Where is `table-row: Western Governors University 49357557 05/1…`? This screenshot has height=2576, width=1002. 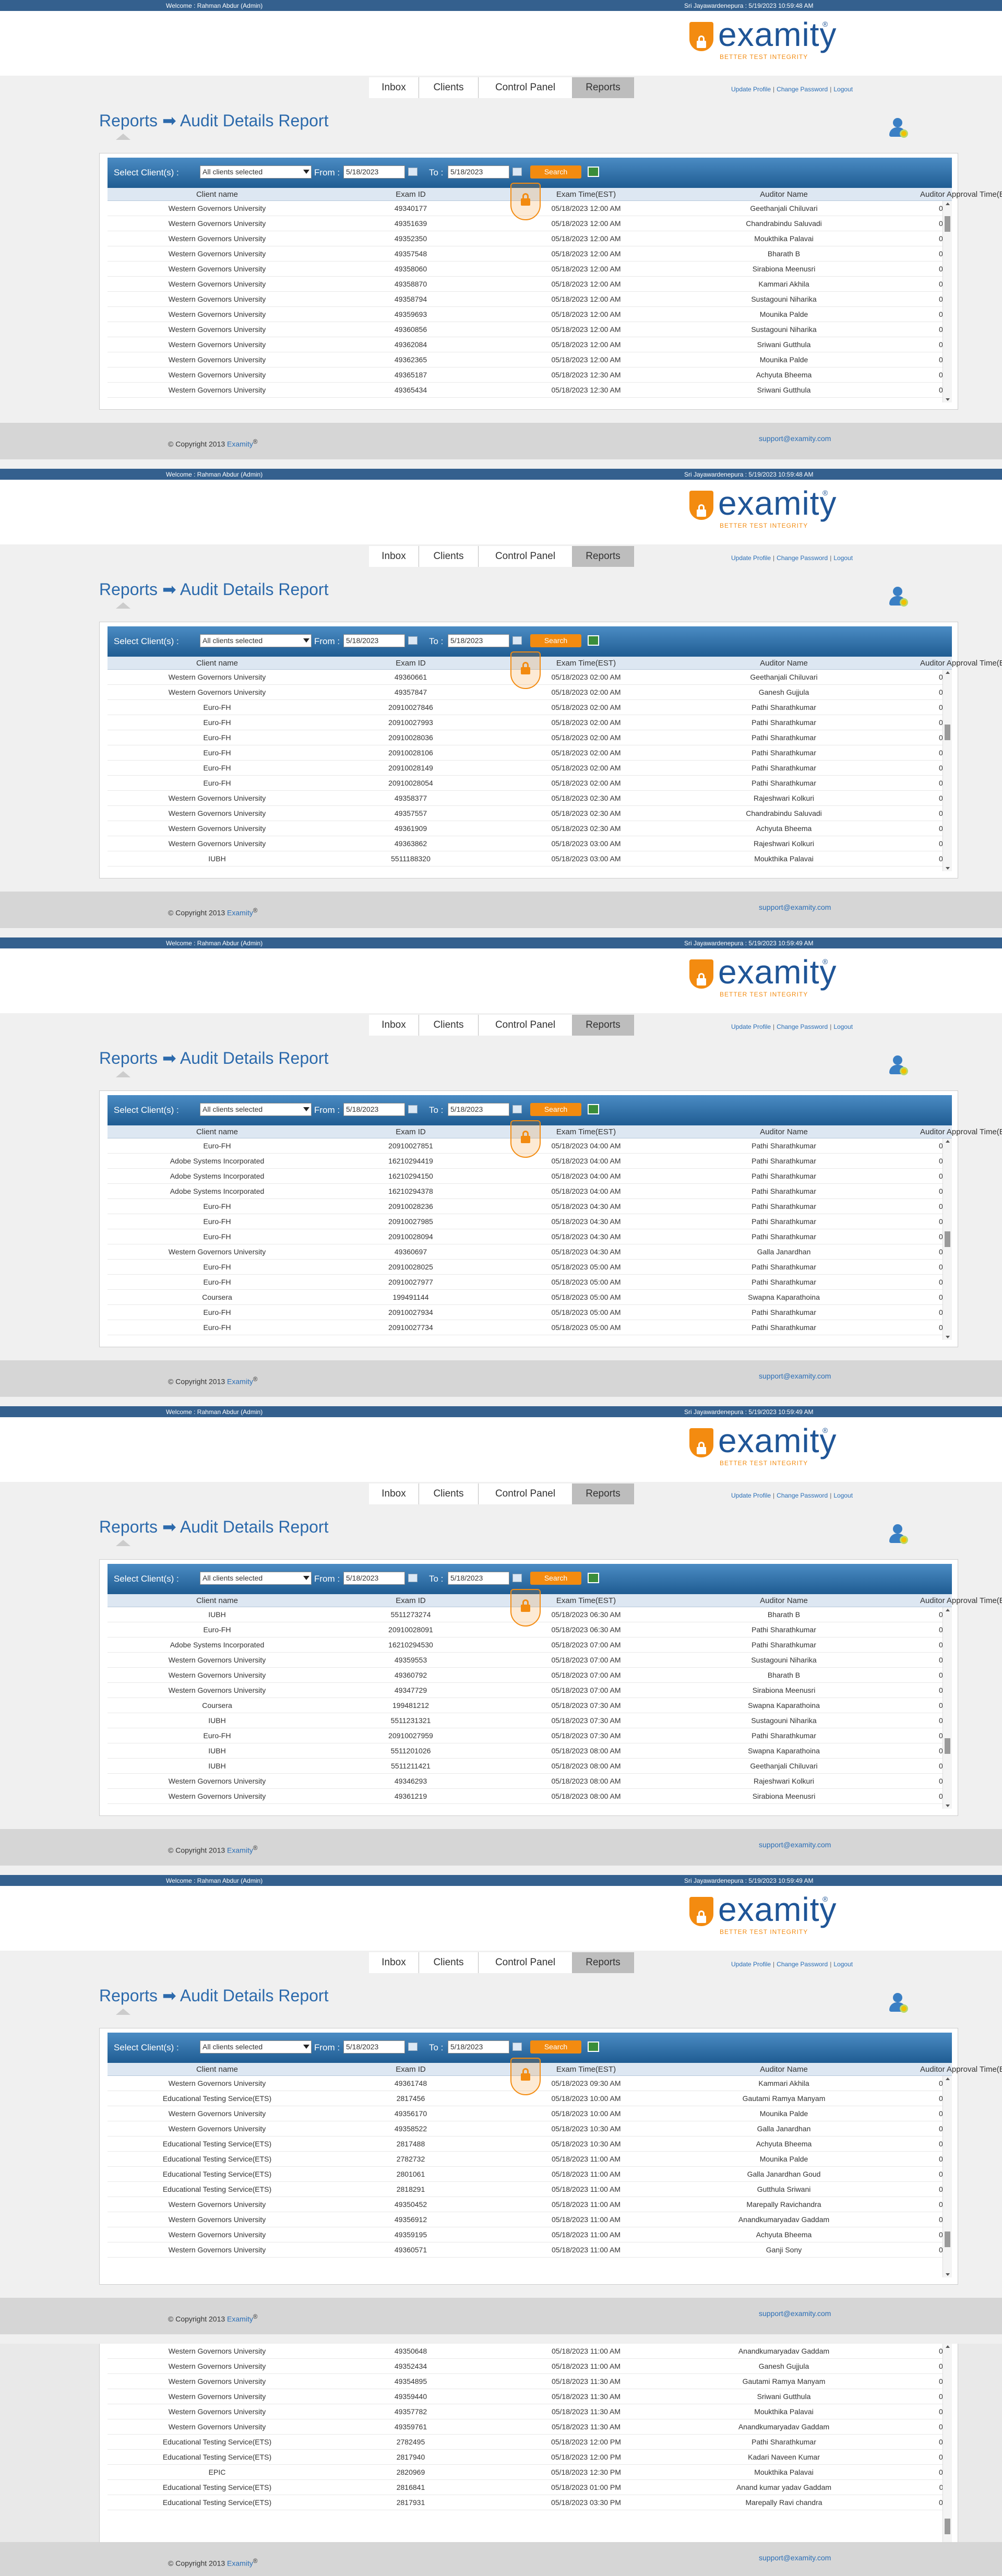
table-row: Western Governors University 49357557 05/1… is located at coordinates (525, 813).